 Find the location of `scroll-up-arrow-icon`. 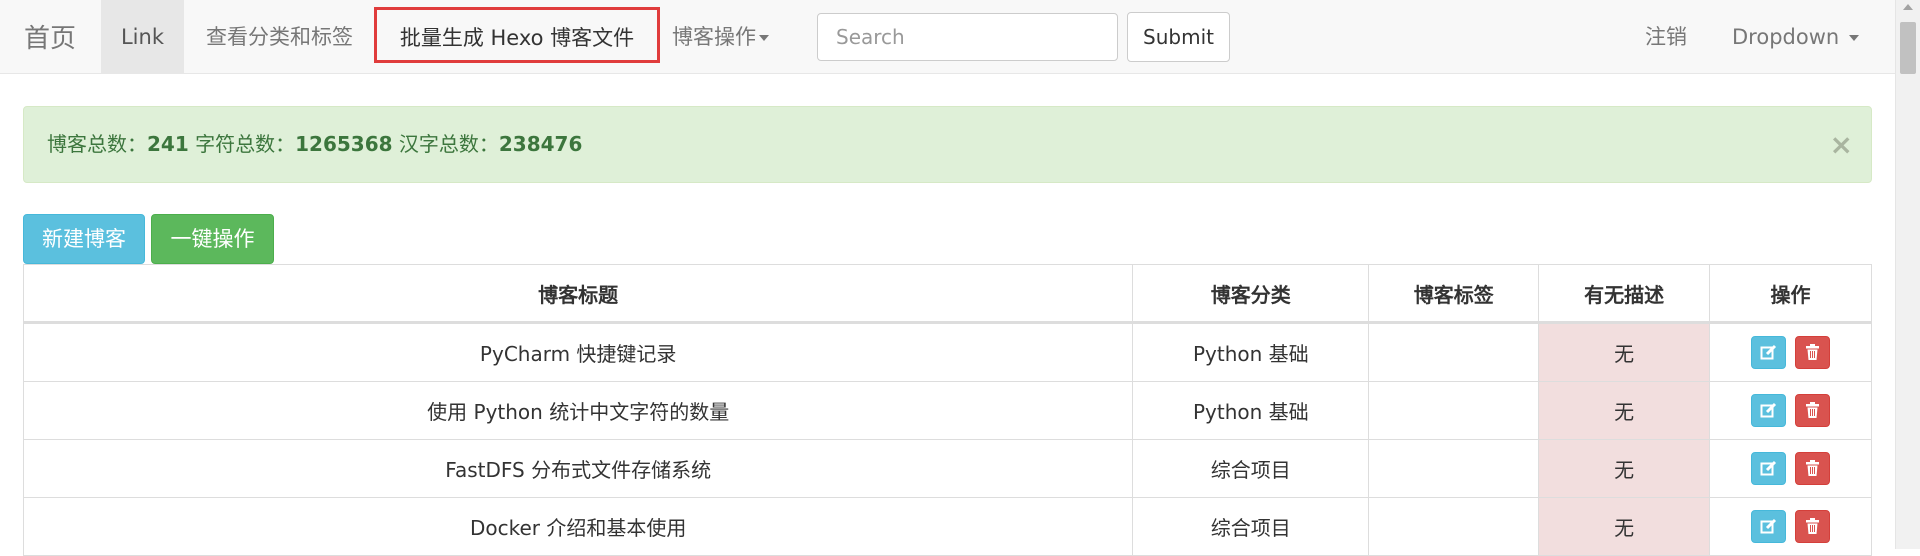

scroll-up-arrow-icon is located at coordinates (1908, 7).